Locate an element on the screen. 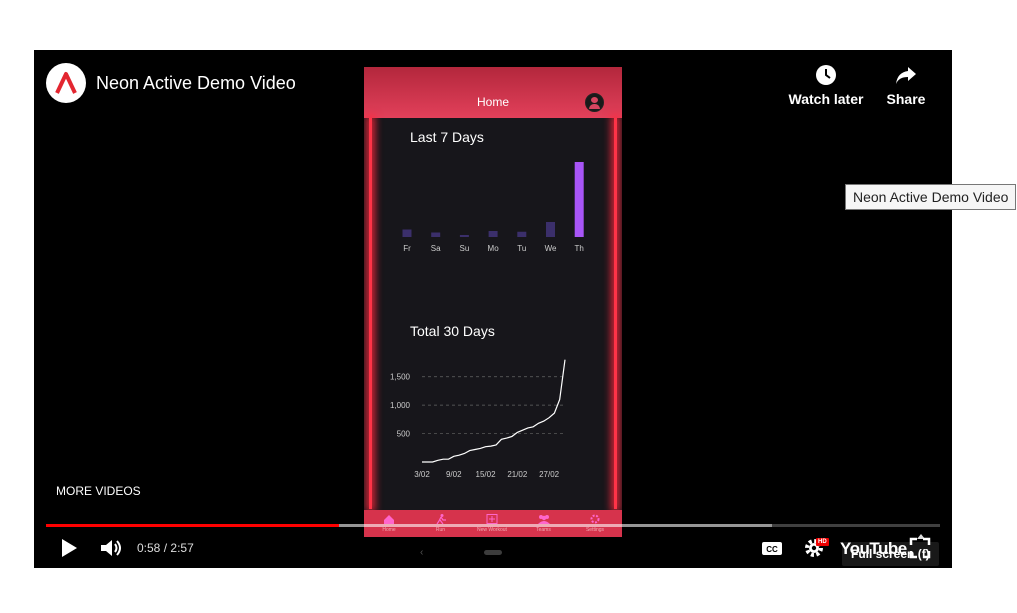  duration: 2:57 is located at coordinates (182, 548).